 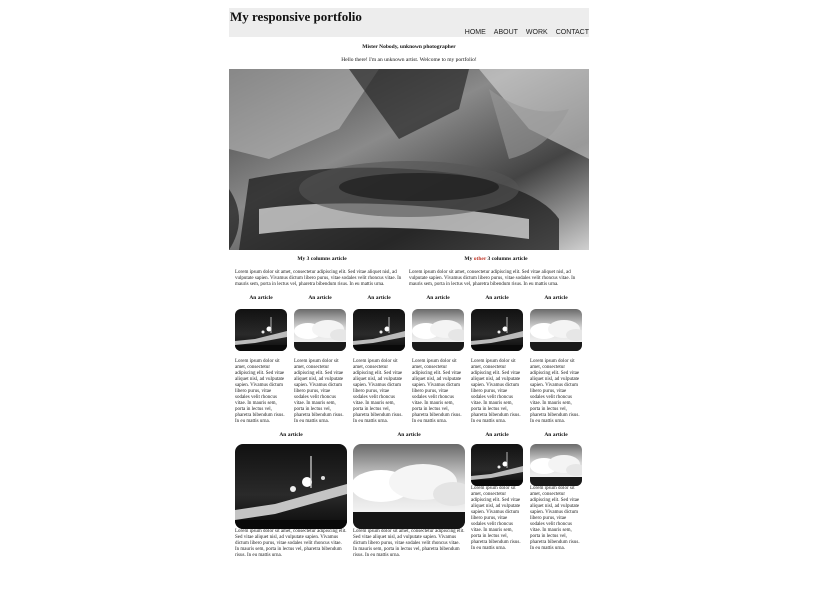 What do you see at coordinates (475, 33) in the screenshot?
I see `nav-home: HOME` at bounding box center [475, 33].